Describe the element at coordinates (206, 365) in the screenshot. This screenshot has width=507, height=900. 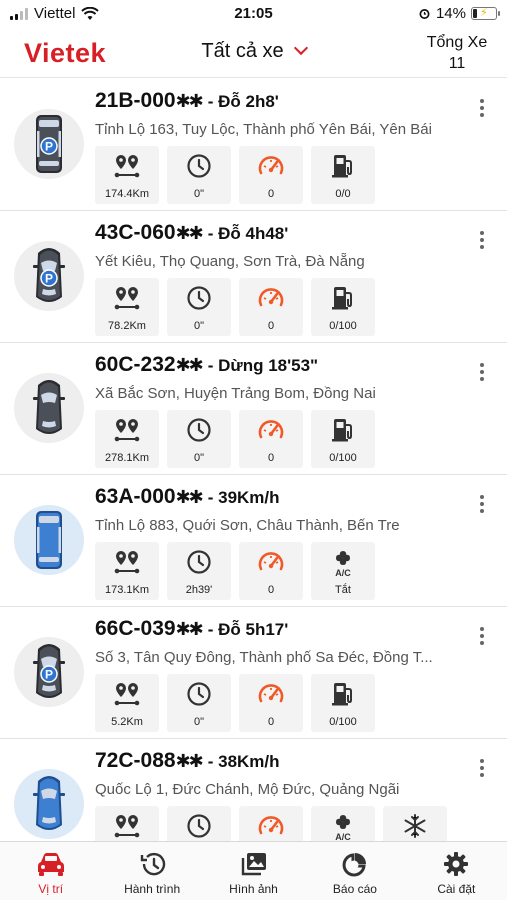
I see `vehicle-title: 60C-232✱✱ - Dừng 18'53"` at that location.